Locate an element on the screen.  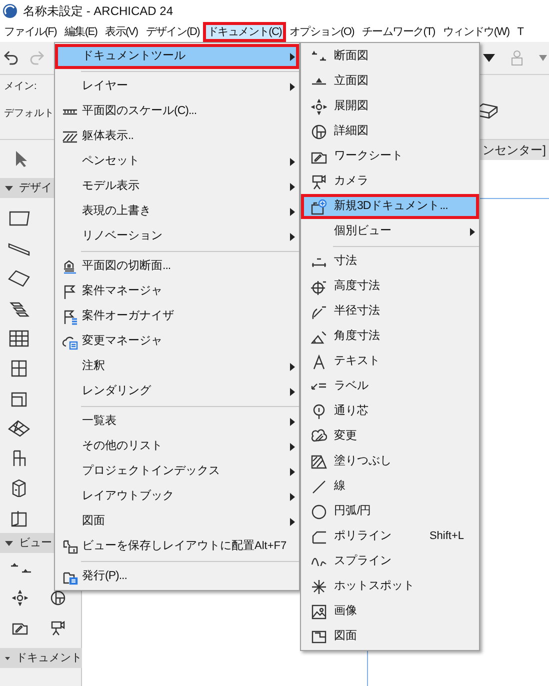
menu-item: 詳細図 is located at coordinates (390, 131).